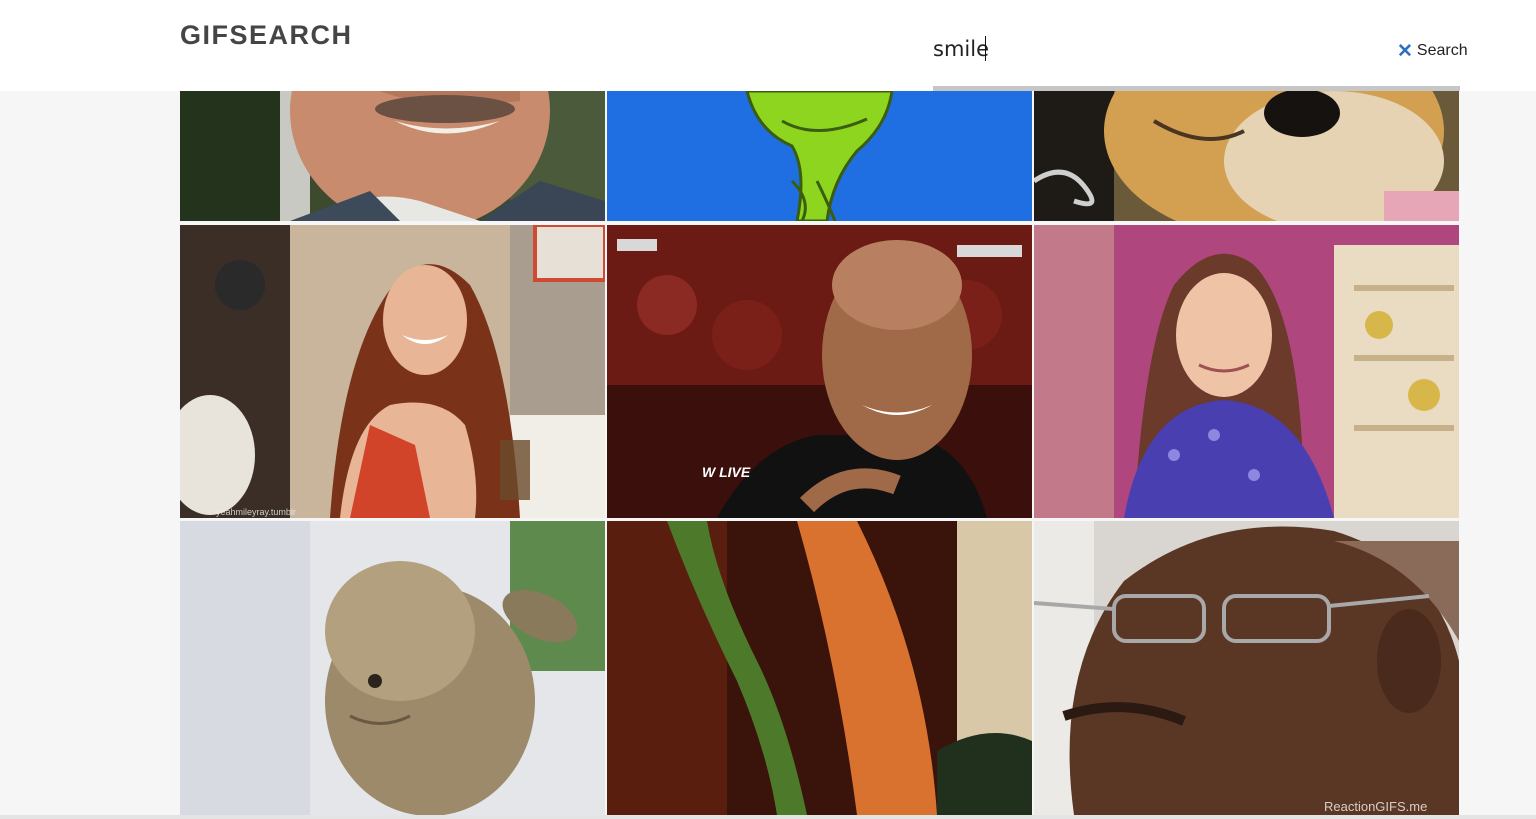 This screenshot has width=1536, height=819. I want to click on search-button-label: Search, so click(1442, 50).